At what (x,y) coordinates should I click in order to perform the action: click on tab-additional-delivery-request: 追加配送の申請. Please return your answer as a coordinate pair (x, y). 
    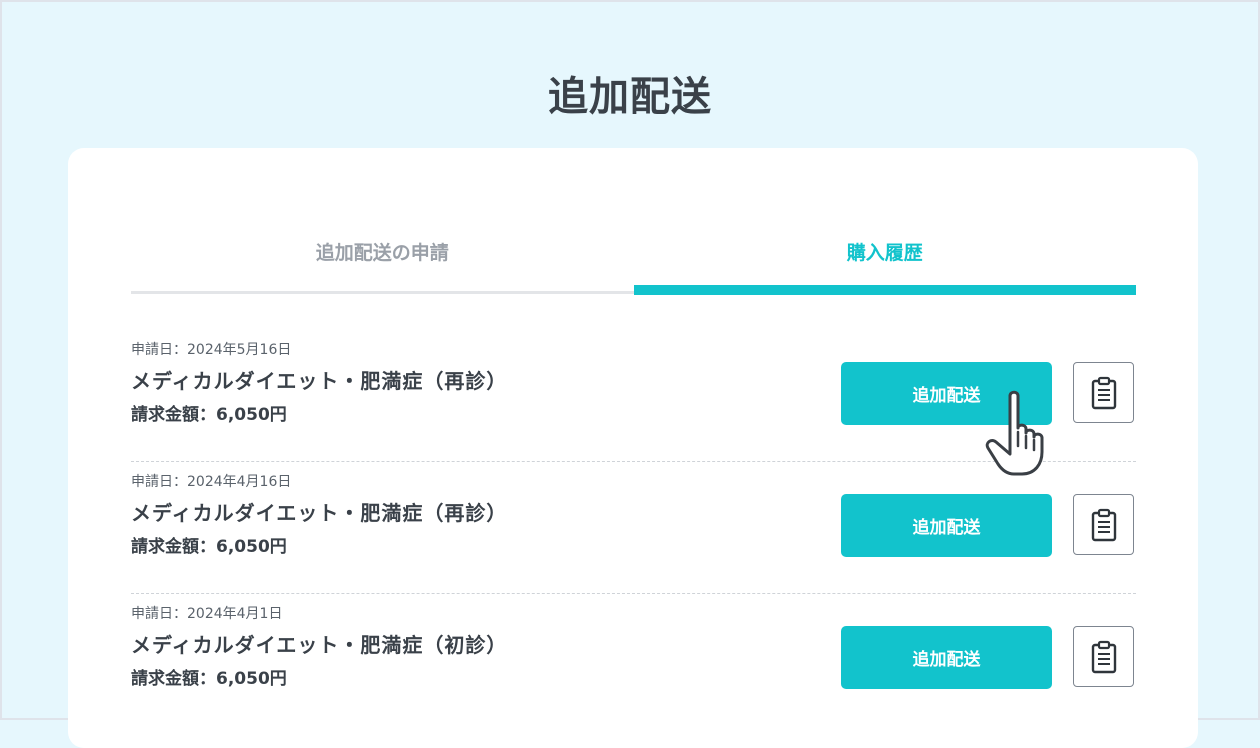
    Looking at the image, I should click on (382, 262).